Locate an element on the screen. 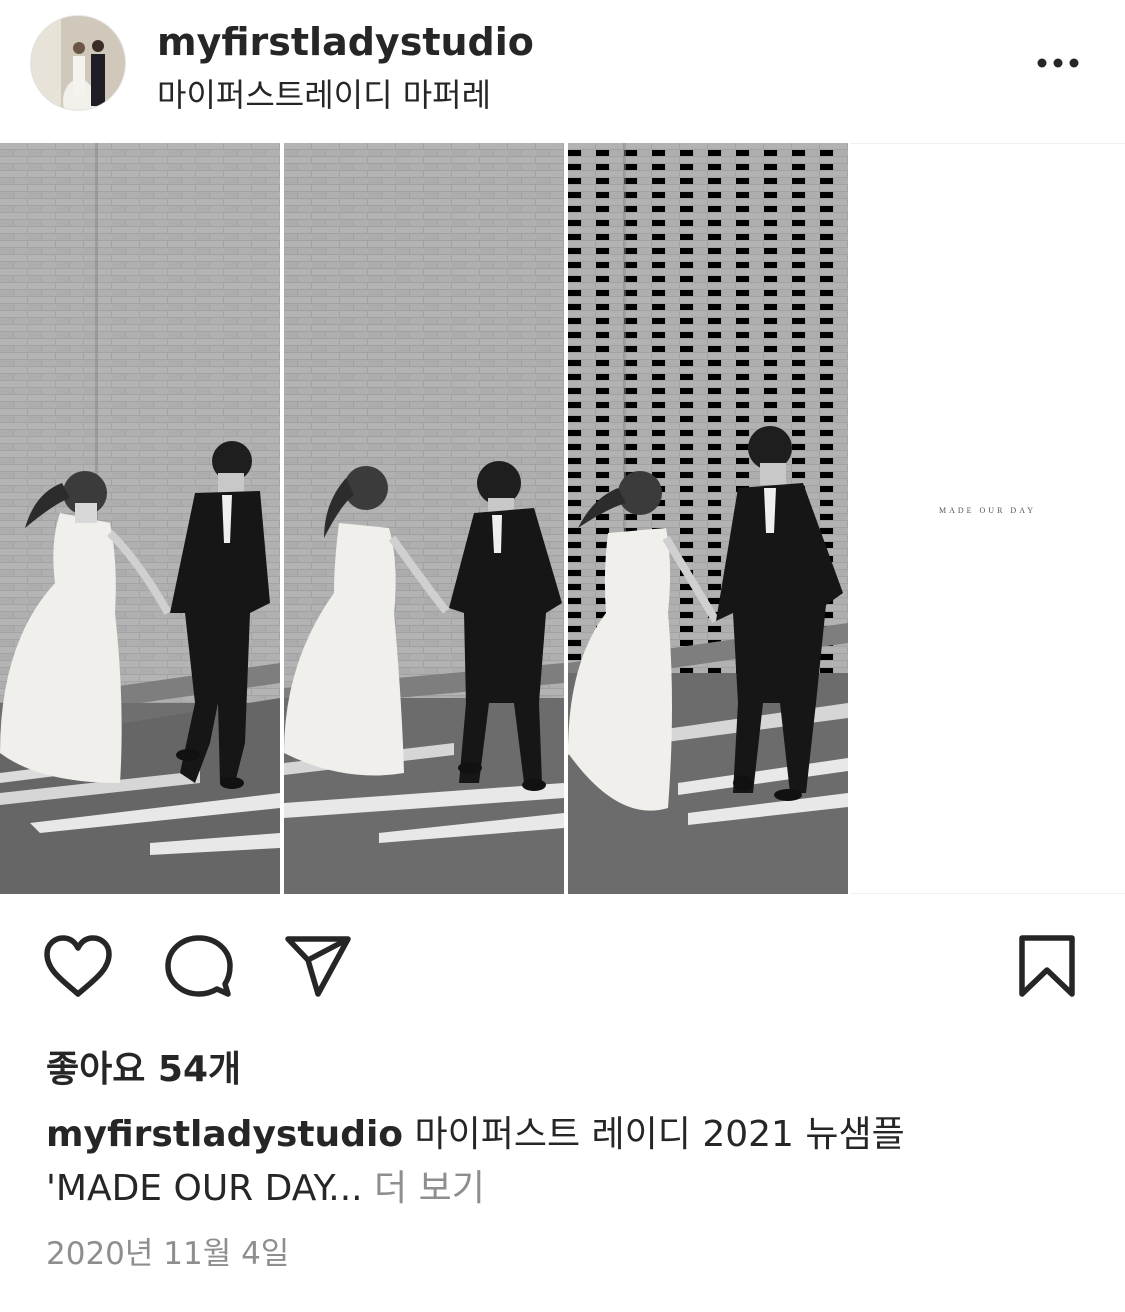 This screenshot has height=1312, width=1125. post-username: myfirstladystudio is located at coordinates (345, 42).